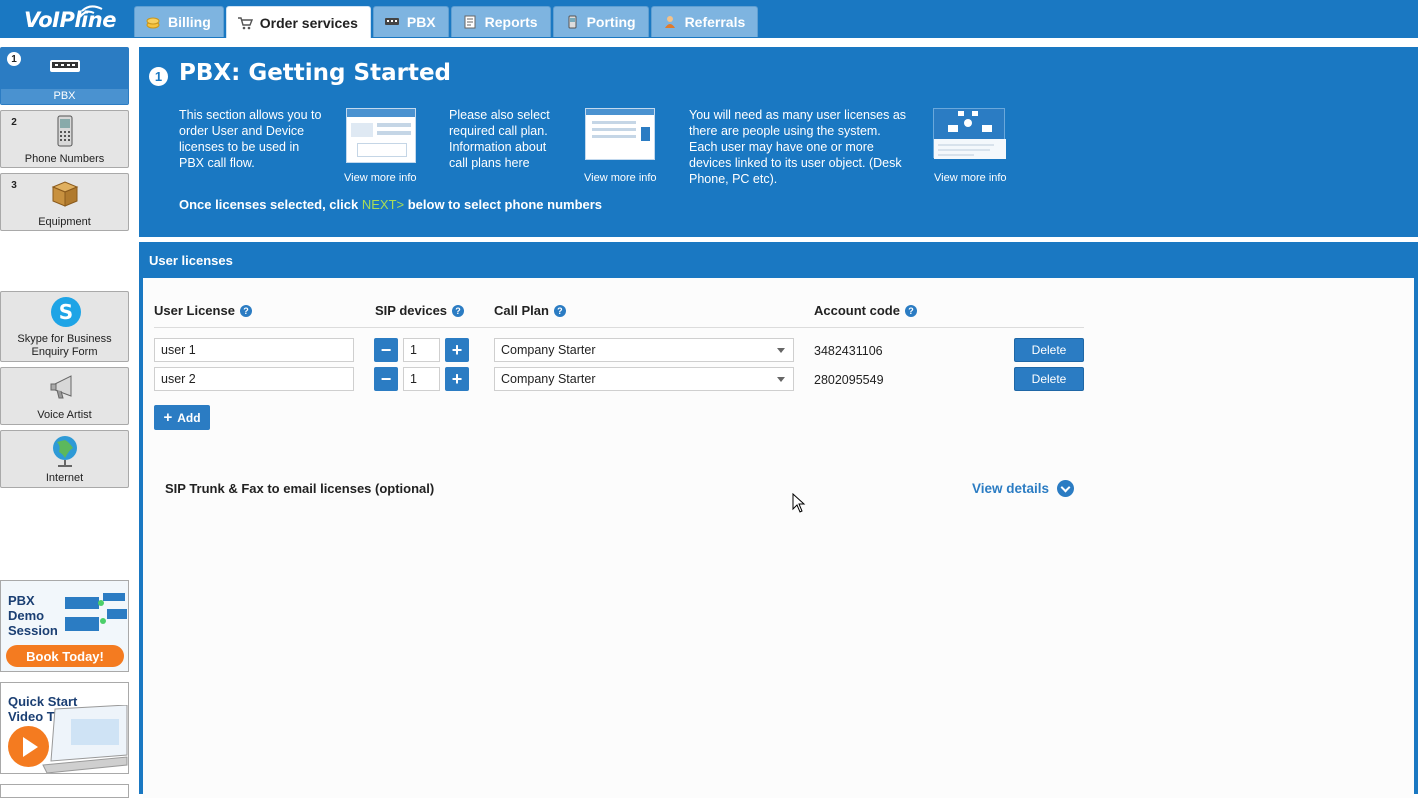 The height and width of the screenshot is (798, 1418). Describe the element at coordinates (421, 22) in the screenshot. I see `tab-label: PBX` at that location.